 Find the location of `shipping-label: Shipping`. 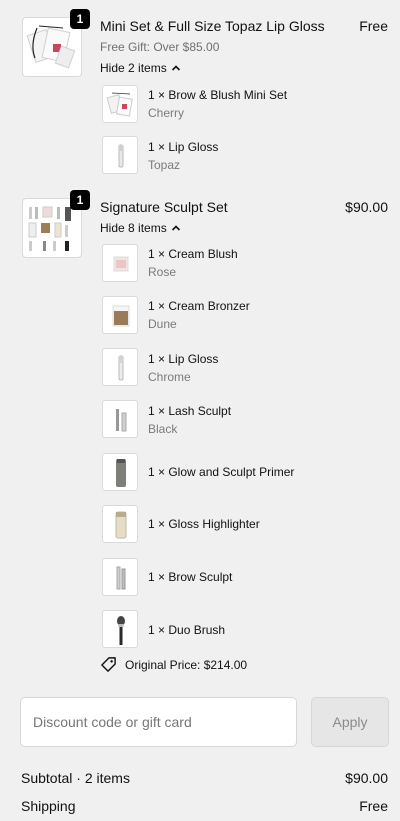

shipping-label: Shipping is located at coordinates (48, 806).